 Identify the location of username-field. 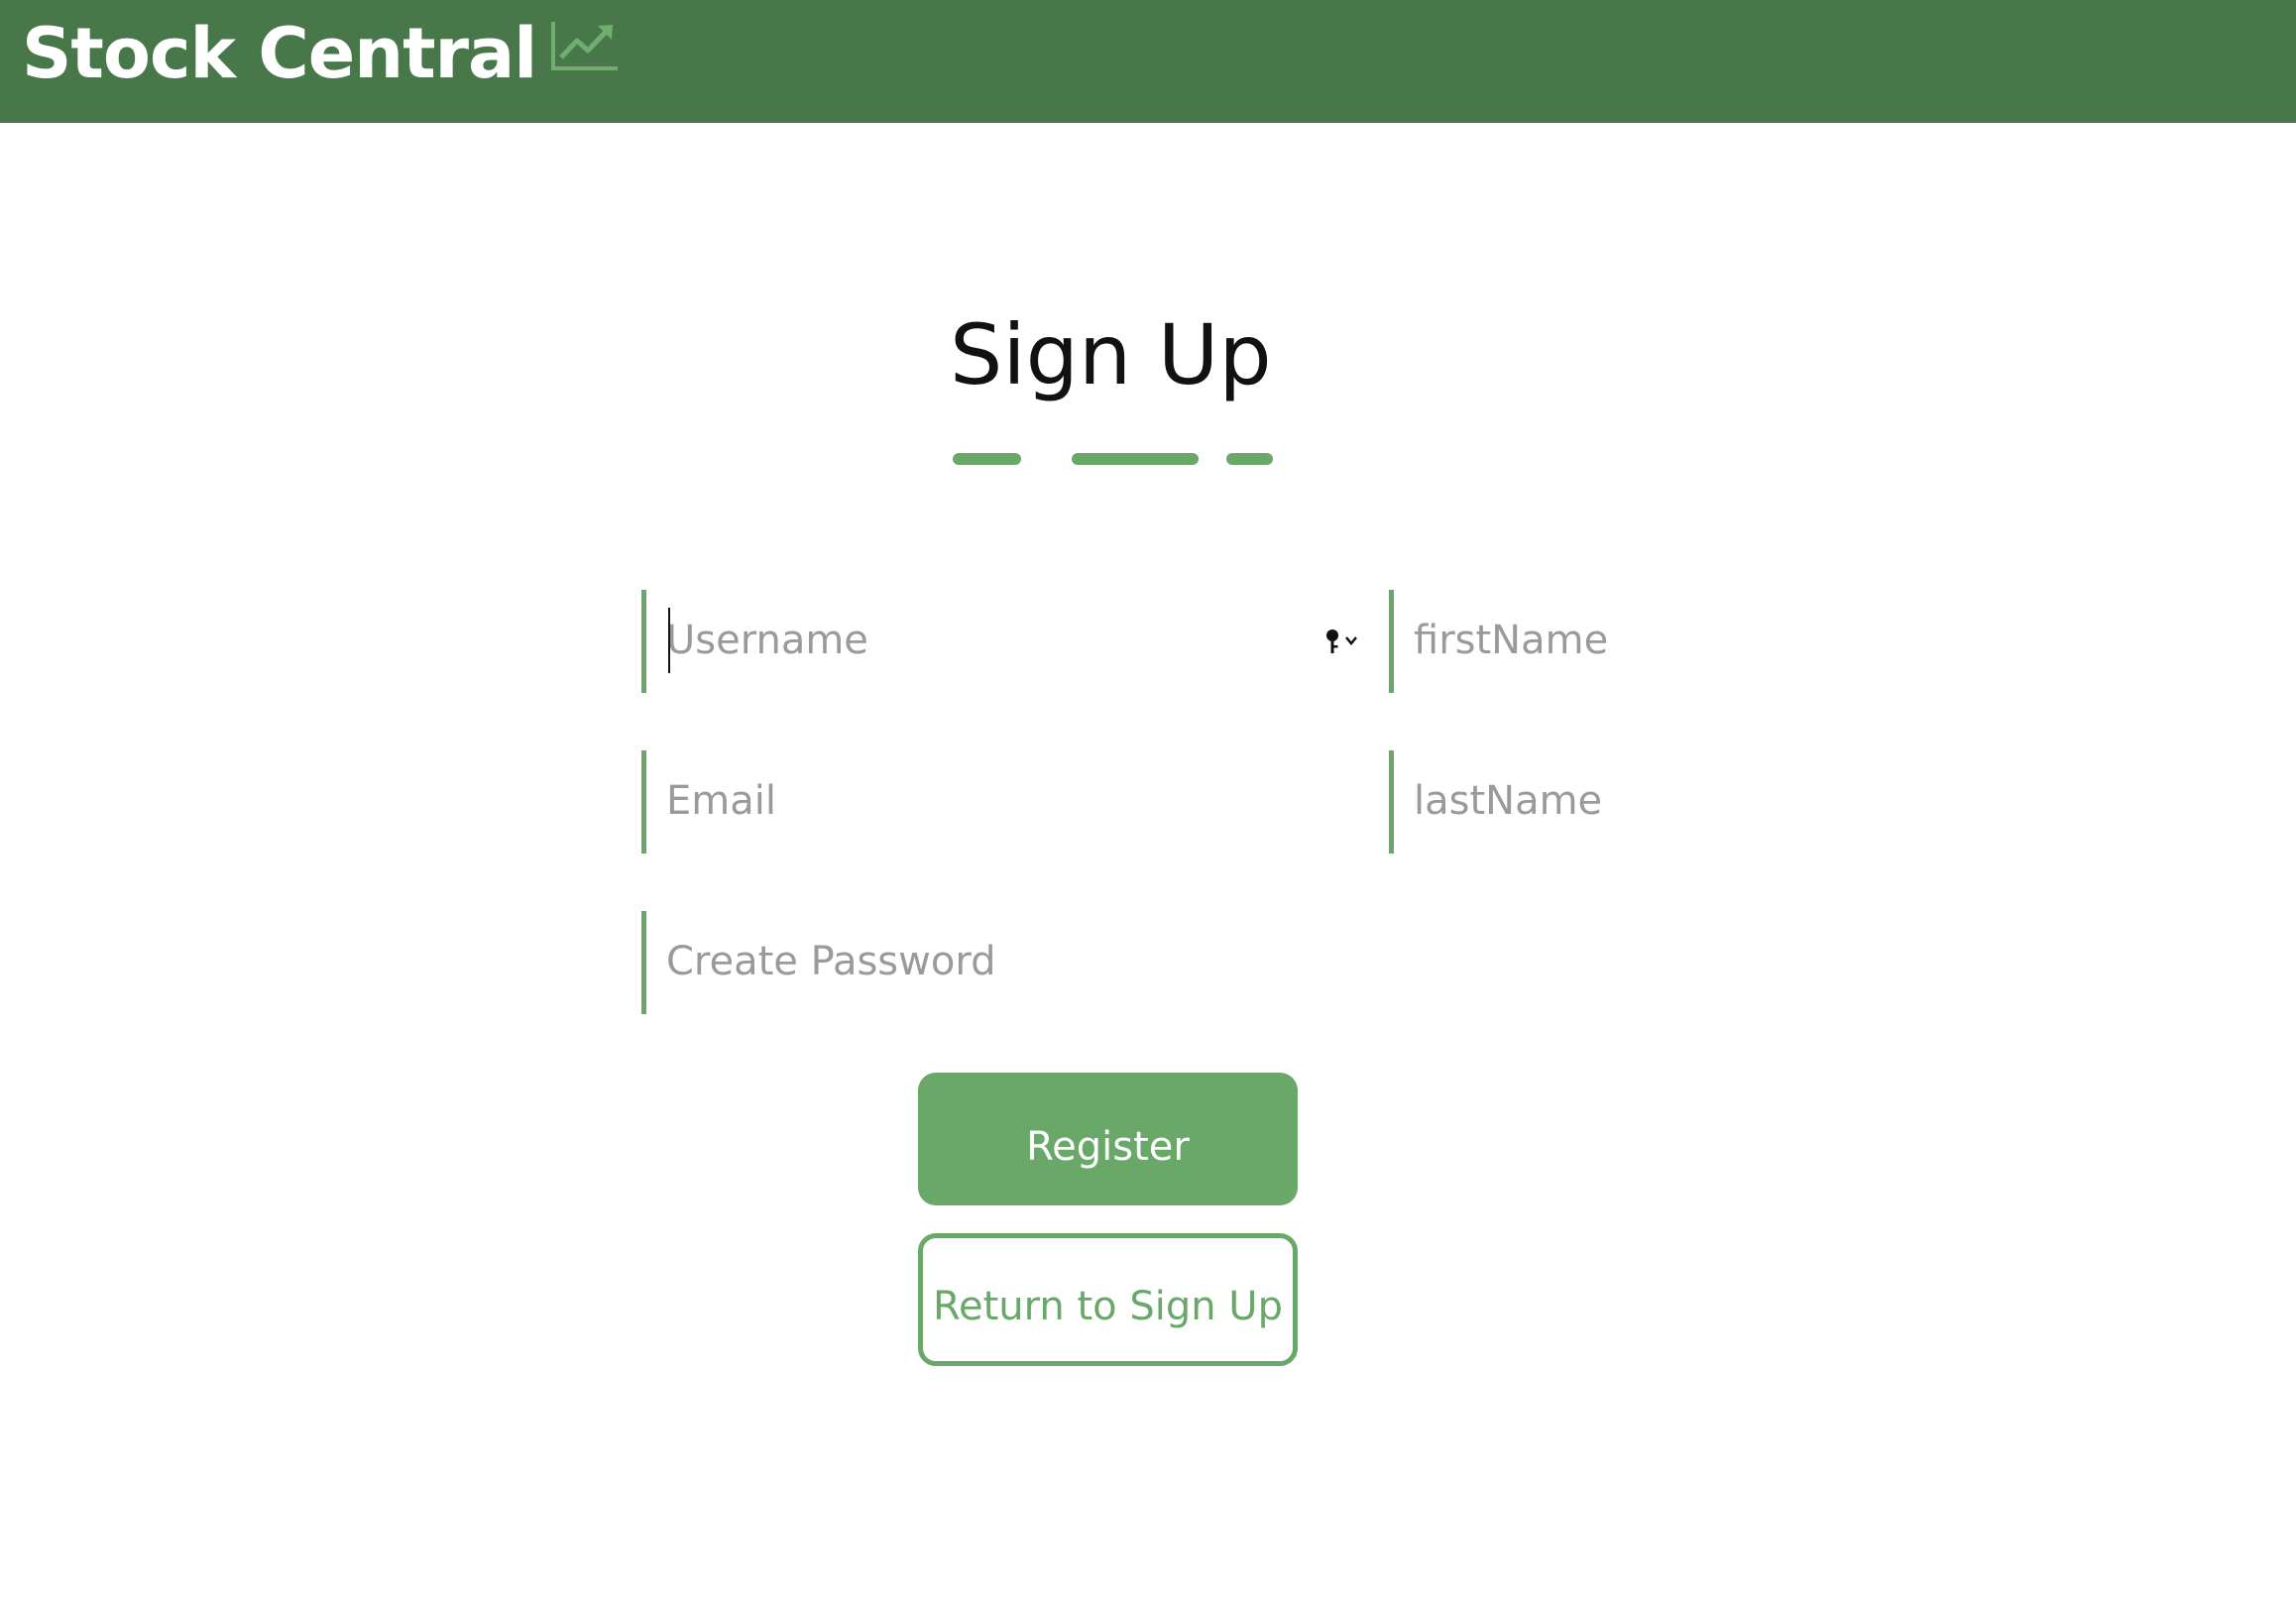
(999, 642).